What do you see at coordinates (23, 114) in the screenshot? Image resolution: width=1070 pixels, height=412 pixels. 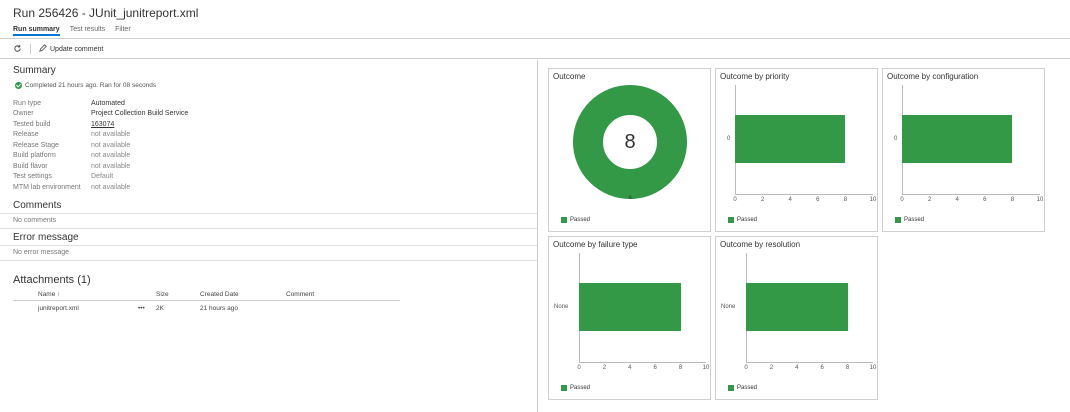 I see `field-key: Owner` at bounding box center [23, 114].